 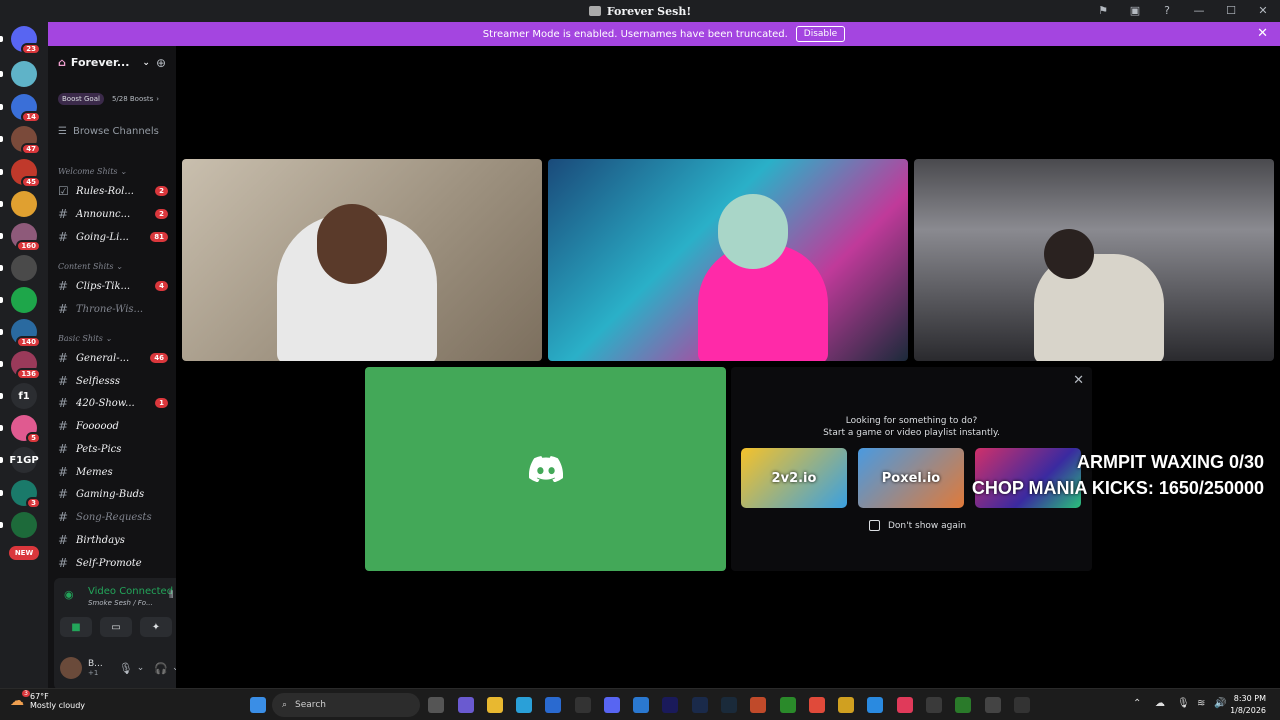 What do you see at coordinates (1135, 10) in the screenshot?
I see `inbox-icon: ▣` at bounding box center [1135, 10].